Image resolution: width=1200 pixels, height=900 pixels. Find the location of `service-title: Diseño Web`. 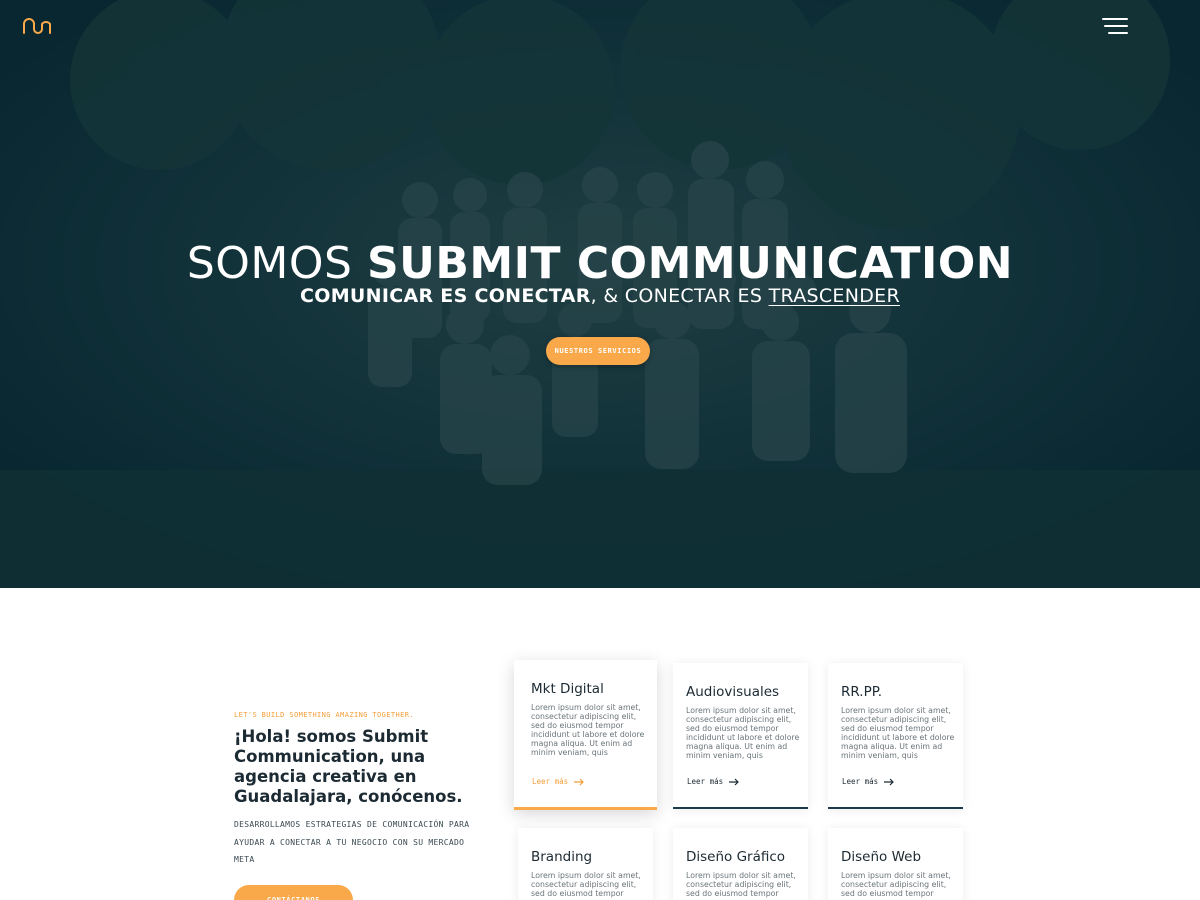

service-title: Diseño Web is located at coordinates (881, 857).